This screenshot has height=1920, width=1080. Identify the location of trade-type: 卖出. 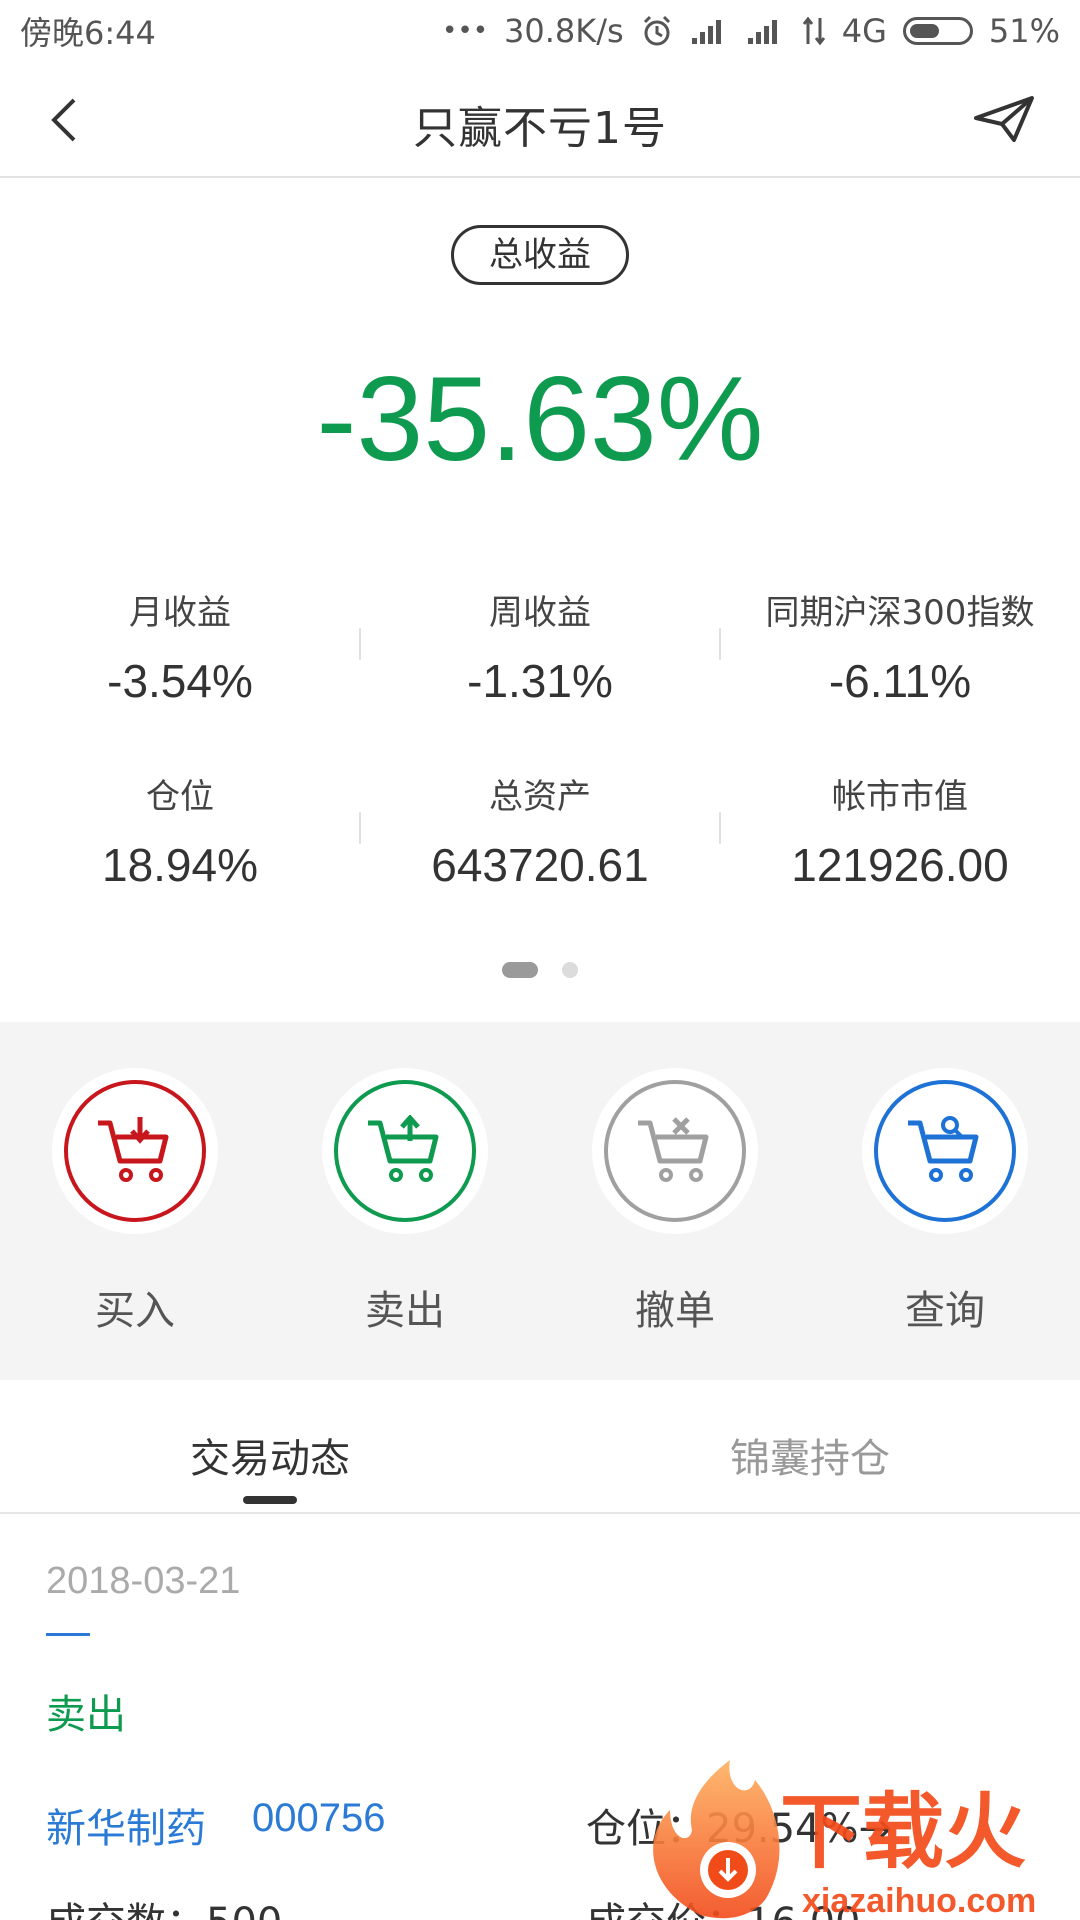
(86, 1715).